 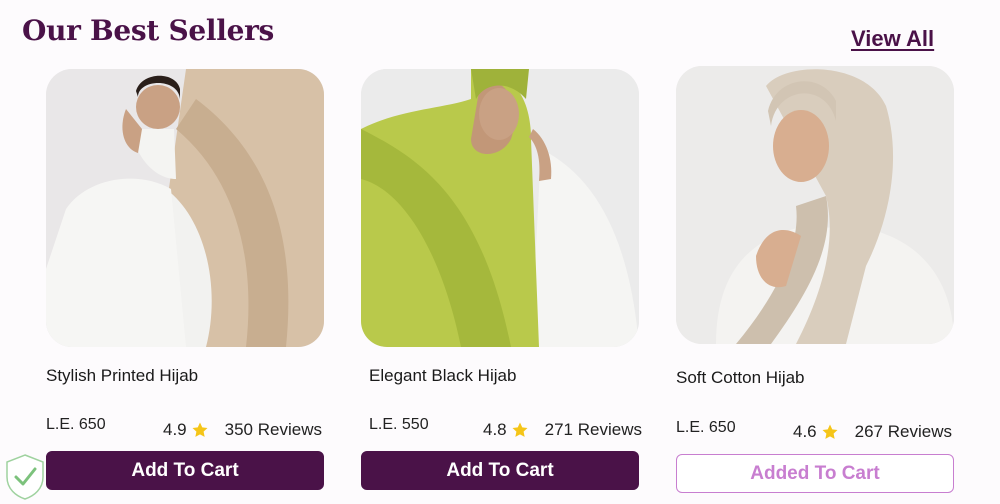 I want to click on review-count: 271 Reviews, so click(x=593, y=429).